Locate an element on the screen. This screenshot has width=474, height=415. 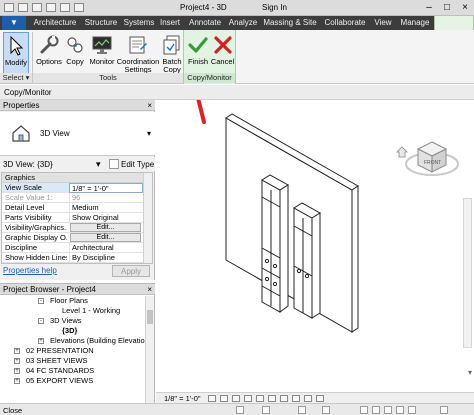
select-links-icon is located at coordinates (364, 410).